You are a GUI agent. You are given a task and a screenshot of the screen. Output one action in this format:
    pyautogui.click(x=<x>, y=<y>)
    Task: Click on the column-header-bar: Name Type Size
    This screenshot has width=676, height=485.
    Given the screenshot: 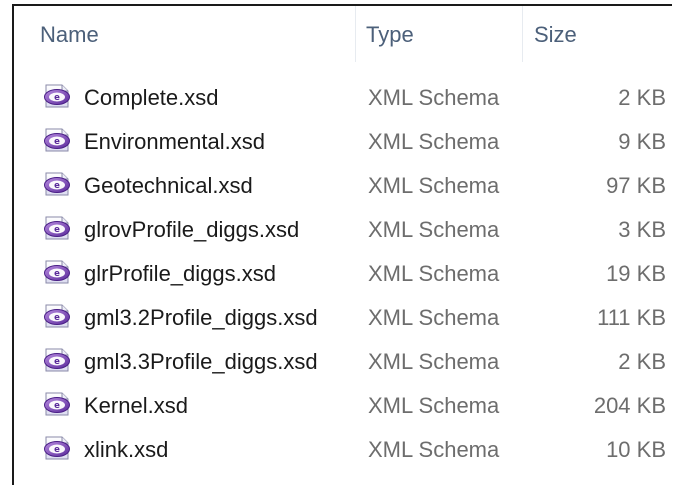 What is the action you would take?
    pyautogui.click(x=343, y=34)
    